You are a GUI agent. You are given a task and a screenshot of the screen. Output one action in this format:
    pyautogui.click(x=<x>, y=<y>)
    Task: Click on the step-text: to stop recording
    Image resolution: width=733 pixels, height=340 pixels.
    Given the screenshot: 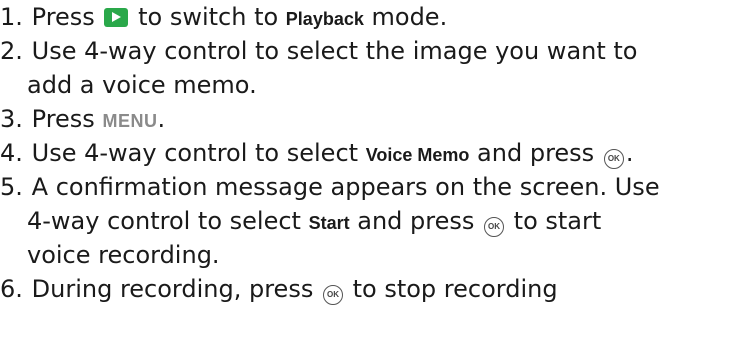 What is the action you would take?
    pyautogui.click(x=455, y=289)
    